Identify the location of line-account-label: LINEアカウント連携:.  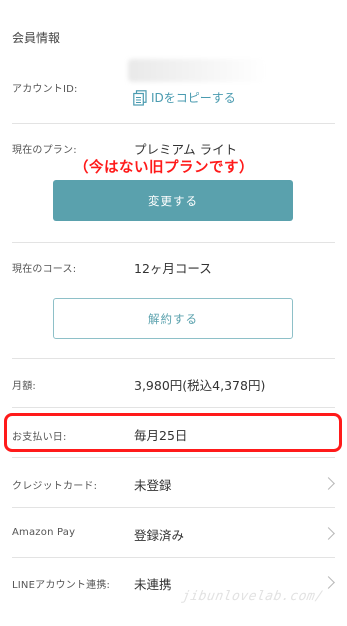
(61, 585).